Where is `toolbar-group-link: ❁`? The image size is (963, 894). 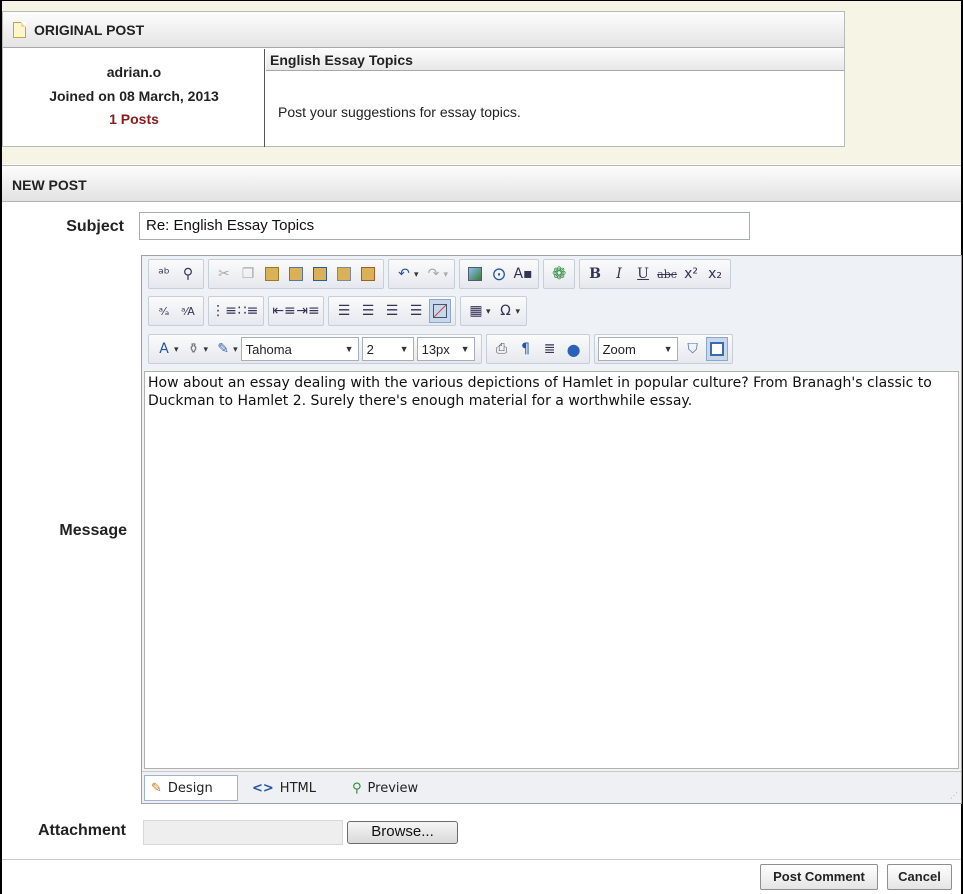 toolbar-group-link: ❁ is located at coordinates (559, 274).